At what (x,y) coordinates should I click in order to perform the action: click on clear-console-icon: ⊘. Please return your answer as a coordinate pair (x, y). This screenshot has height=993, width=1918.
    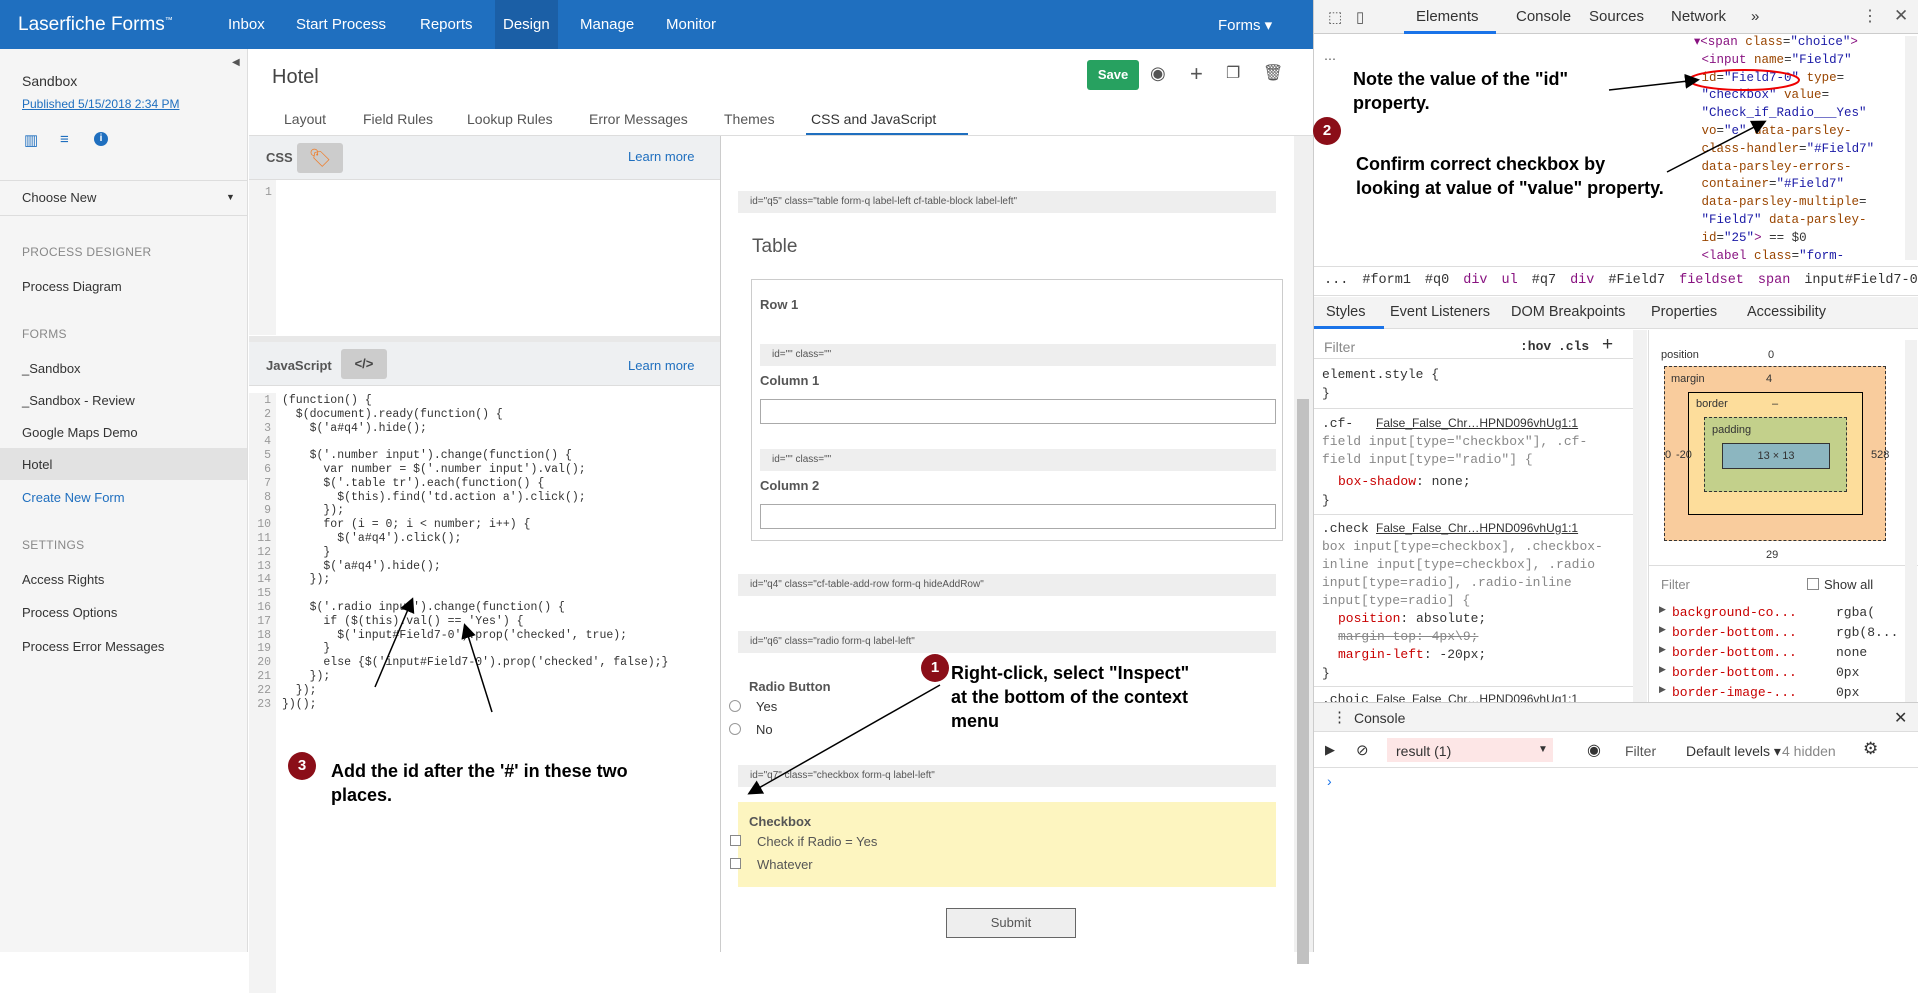
    Looking at the image, I should click on (1362, 750).